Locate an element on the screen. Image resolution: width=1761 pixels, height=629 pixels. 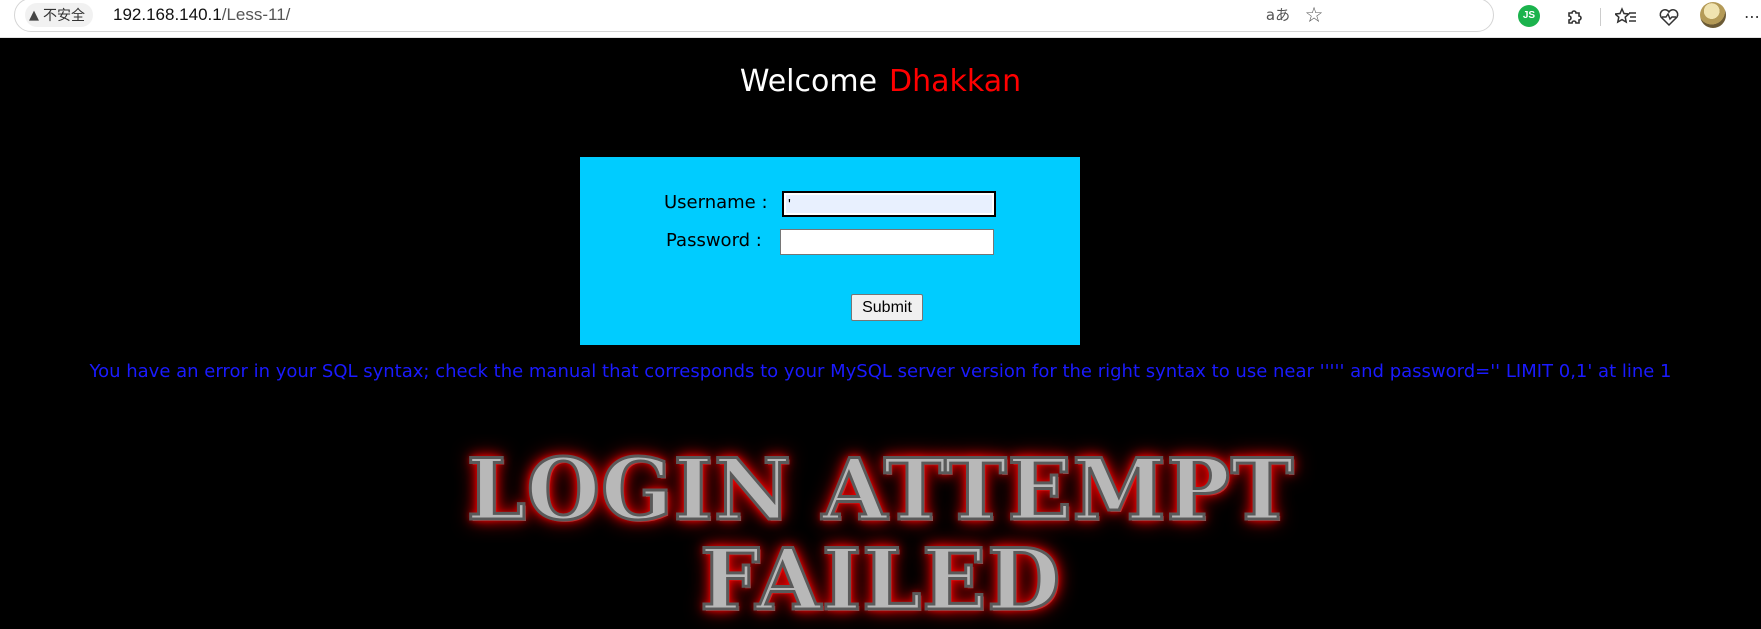
url-host: 192.168.140.1 is located at coordinates (167, 14).